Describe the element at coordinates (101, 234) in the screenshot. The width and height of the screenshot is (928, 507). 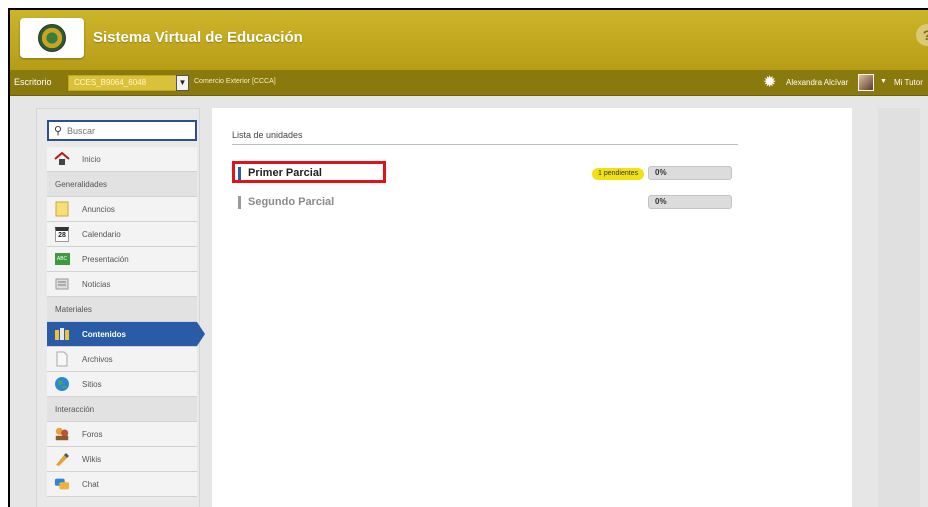
I see `sidebar-item-label: Calendario` at that location.